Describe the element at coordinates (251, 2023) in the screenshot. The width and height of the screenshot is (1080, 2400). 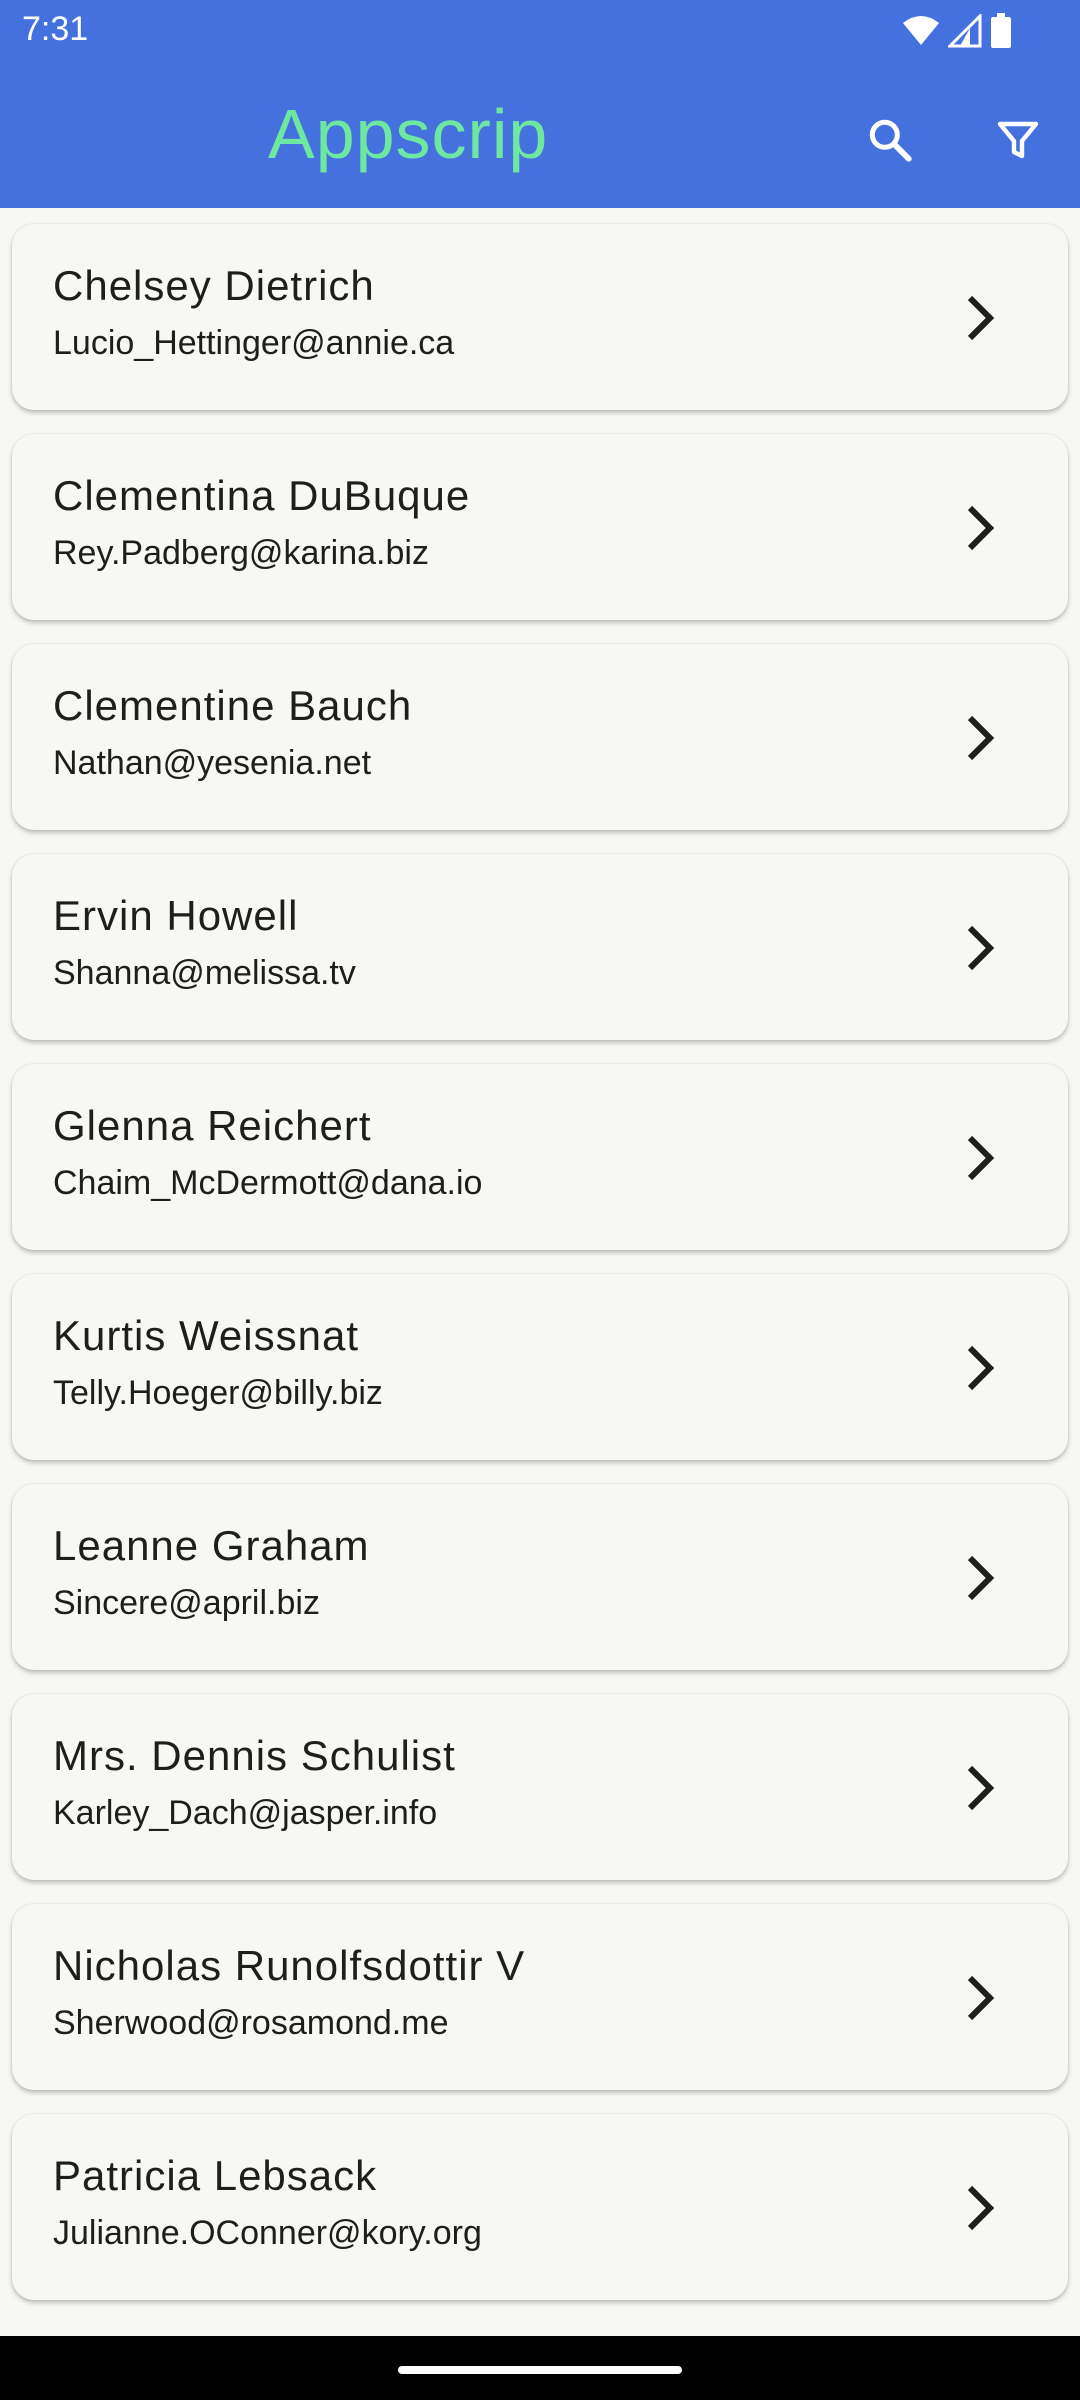
I see `contact-email: Sherwood@rosamond.me` at that location.